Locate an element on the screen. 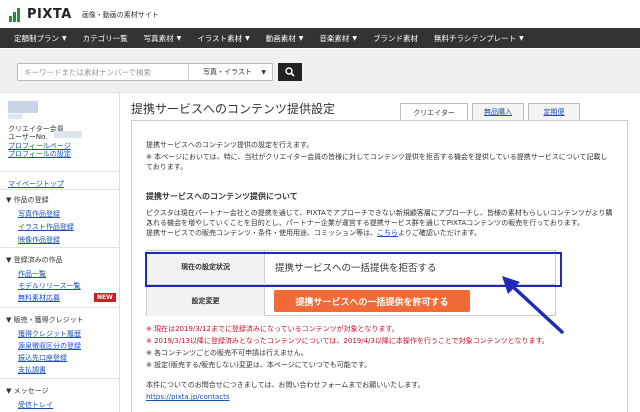 This screenshot has height=412, width=640. intro-note-cont: ております。 is located at coordinates (167, 167).